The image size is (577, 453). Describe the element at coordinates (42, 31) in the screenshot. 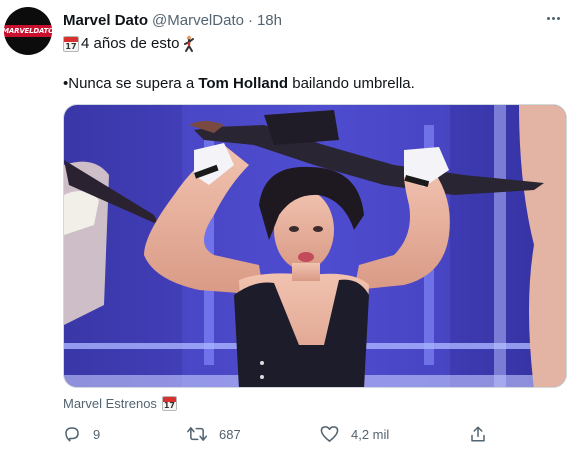

I see `avatar-logo-text-2: DATO` at that location.